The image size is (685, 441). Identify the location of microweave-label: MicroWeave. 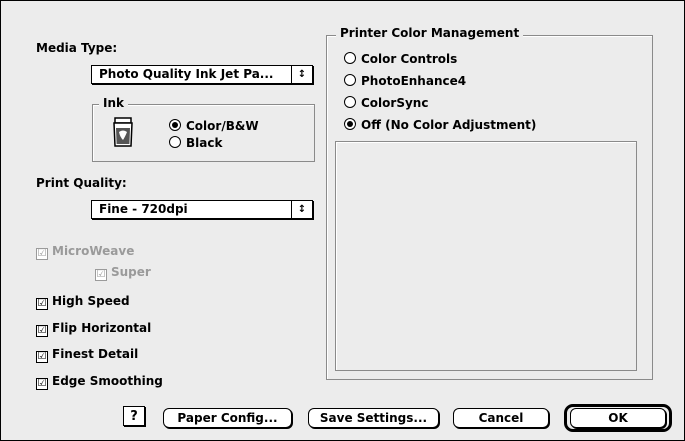
(93, 251).